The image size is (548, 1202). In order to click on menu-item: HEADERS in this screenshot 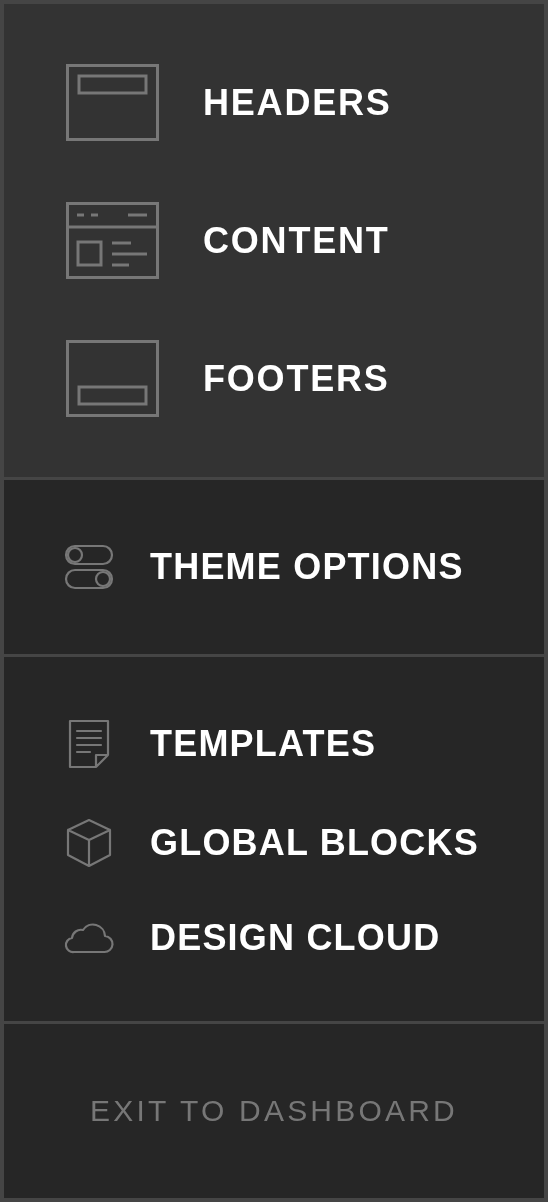, I will do `click(297, 102)`.